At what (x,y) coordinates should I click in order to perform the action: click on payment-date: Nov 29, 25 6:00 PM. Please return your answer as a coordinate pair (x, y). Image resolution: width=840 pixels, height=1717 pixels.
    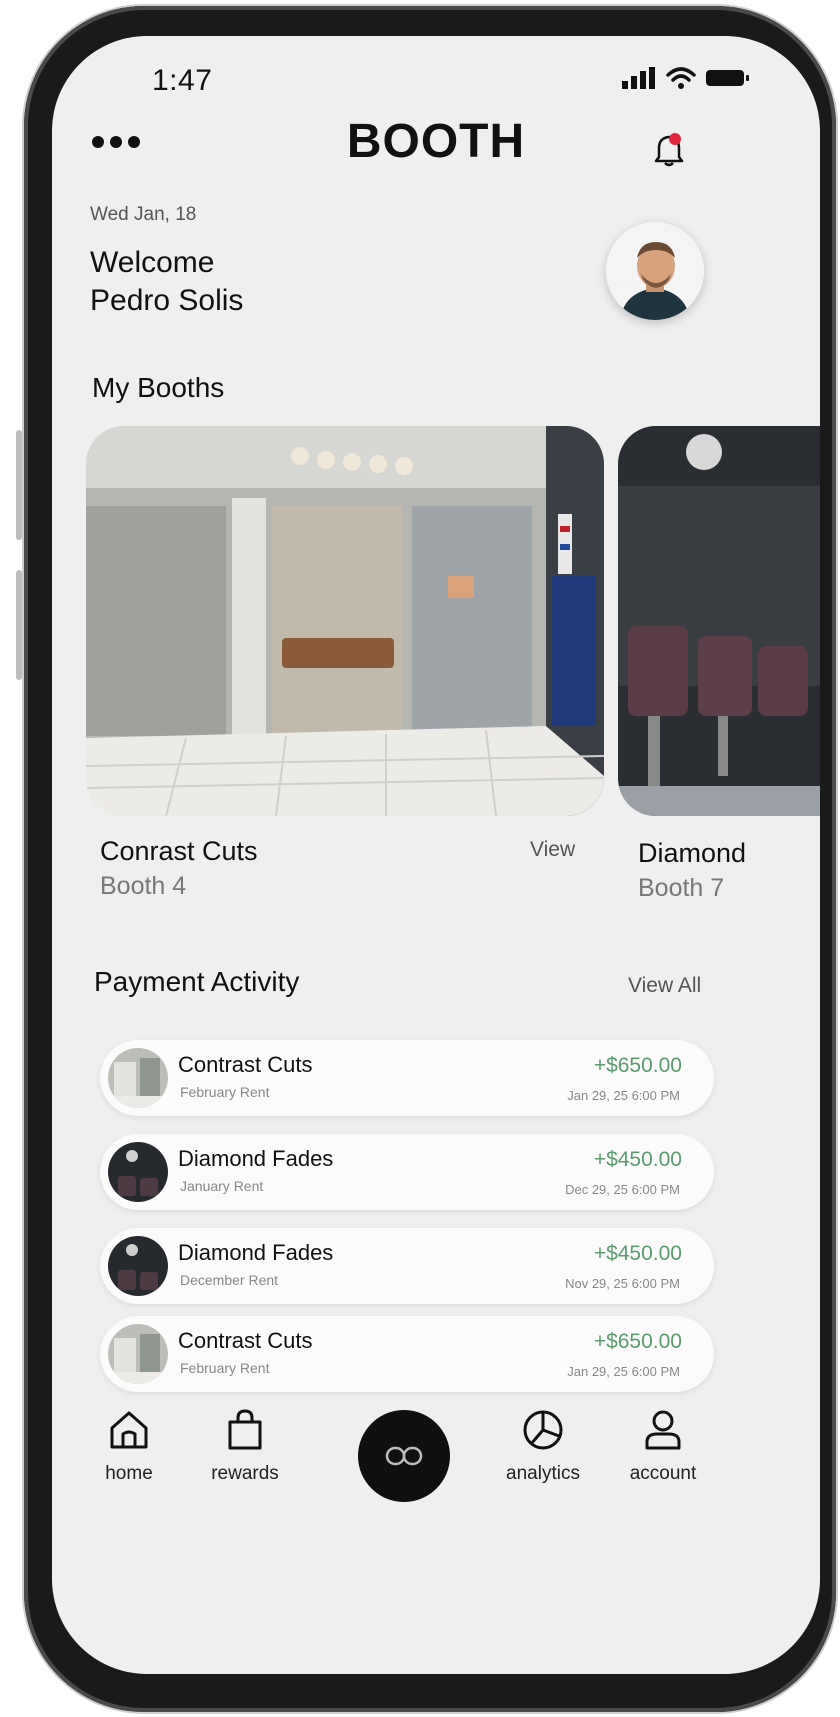
    Looking at the image, I should click on (622, 1283).